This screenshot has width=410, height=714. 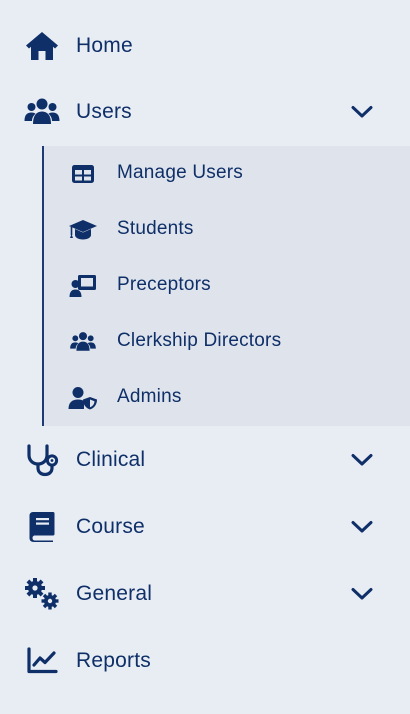 What do you see at coordinates (42, 46) in the screenshot?
I see `home-icon` at bounding box center [42, 46].